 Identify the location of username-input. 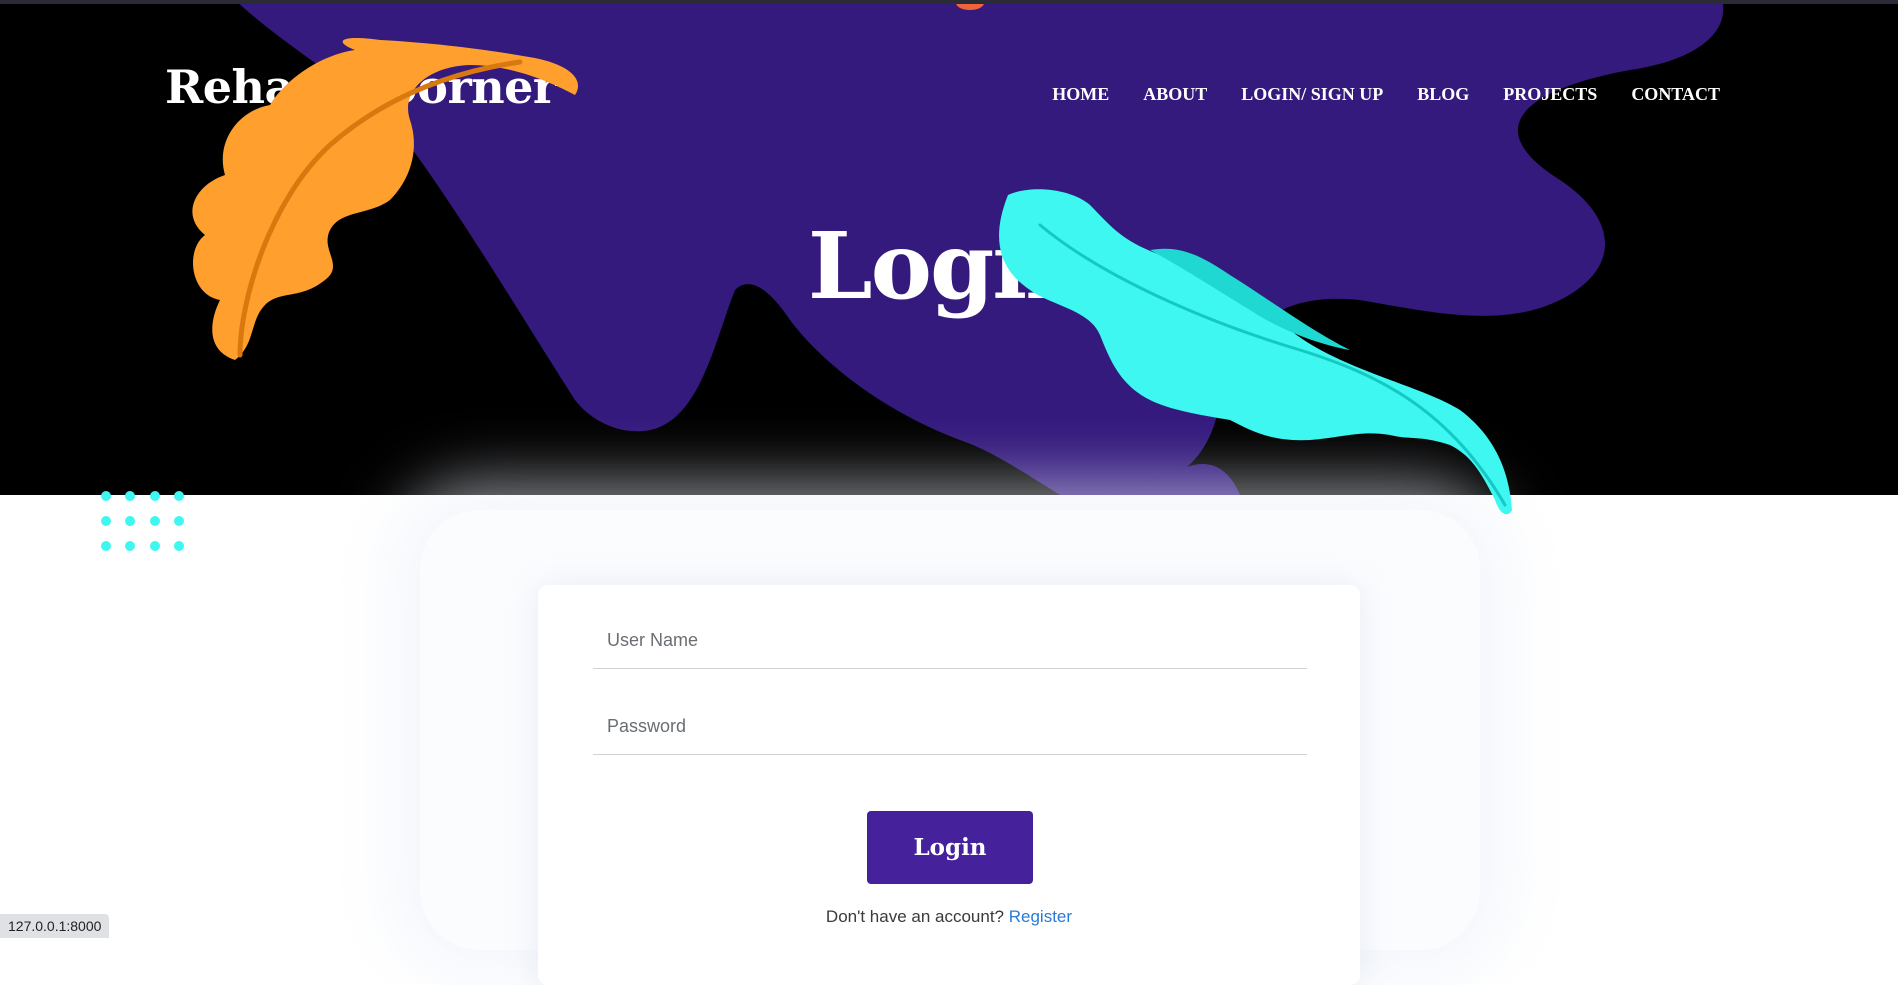
(950, 640).